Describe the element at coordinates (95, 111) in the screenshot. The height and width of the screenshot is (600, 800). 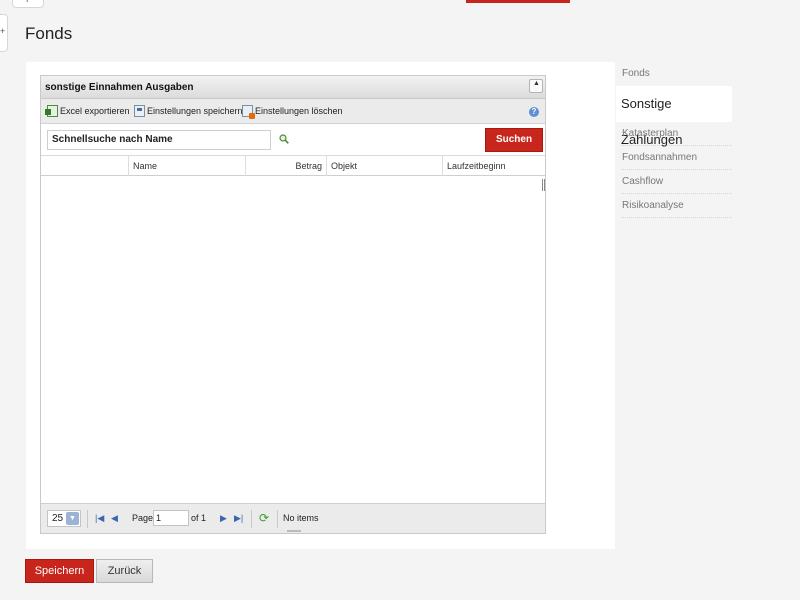
I see `excel-export-label: Excel exportieren` at that location.